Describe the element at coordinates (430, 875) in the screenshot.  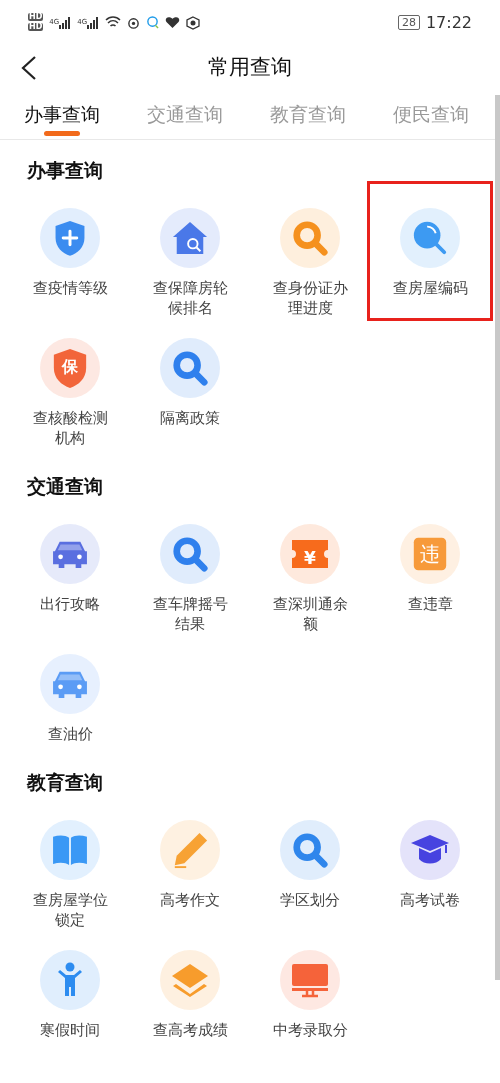
I see `query-item: 高考试卷` at that location.